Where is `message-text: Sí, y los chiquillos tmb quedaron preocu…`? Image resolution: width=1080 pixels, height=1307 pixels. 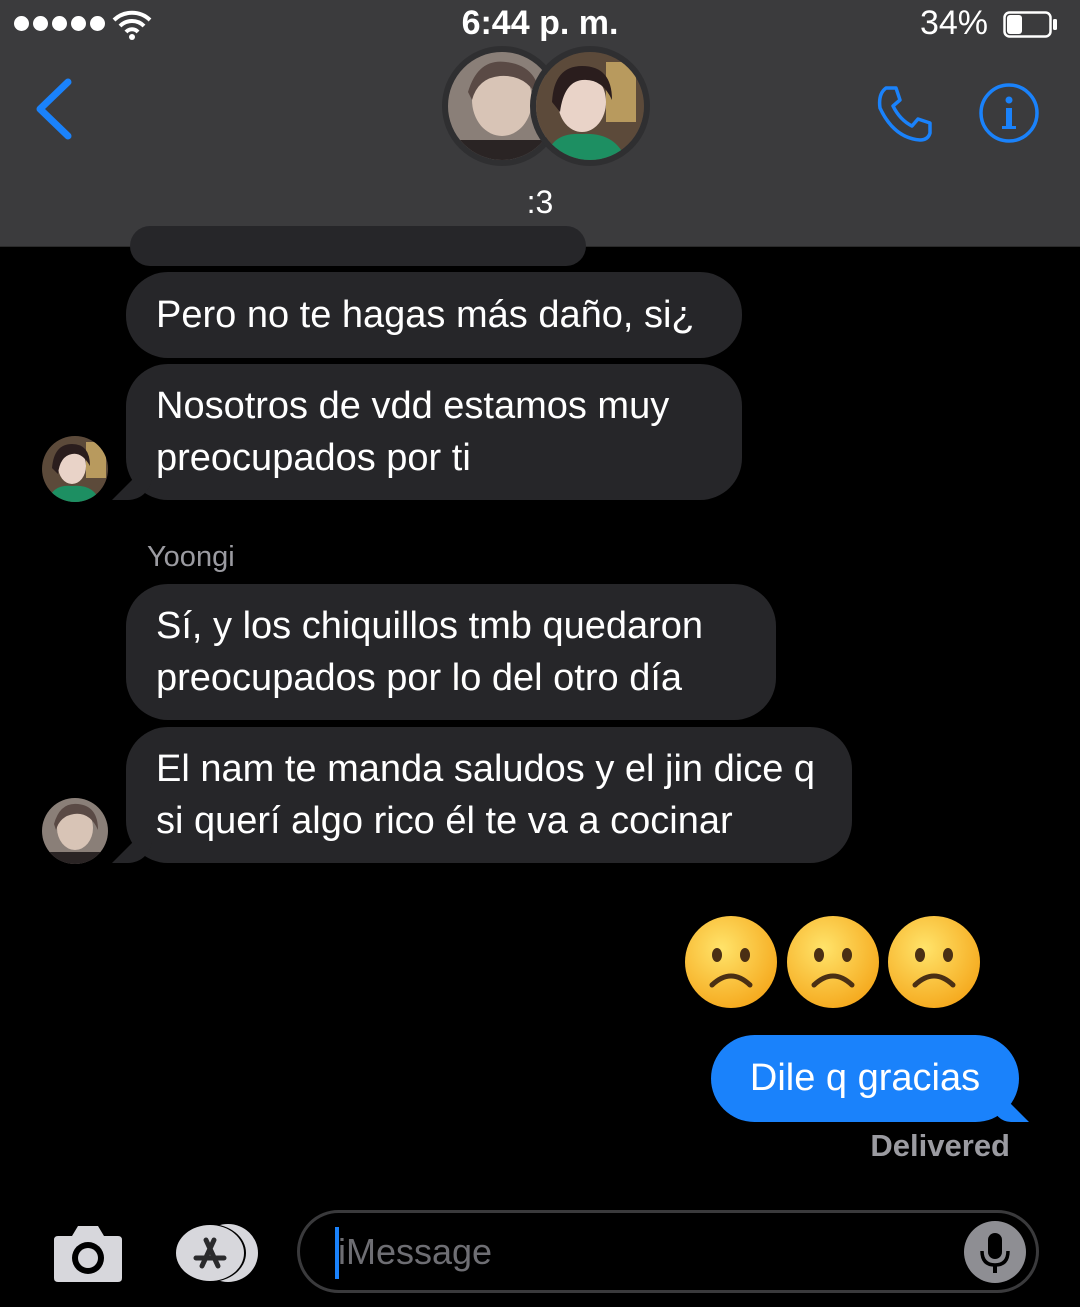
message-text: Sí, y los chiquillos tmb quedaron preocu… is located at coordinates (430, 652).